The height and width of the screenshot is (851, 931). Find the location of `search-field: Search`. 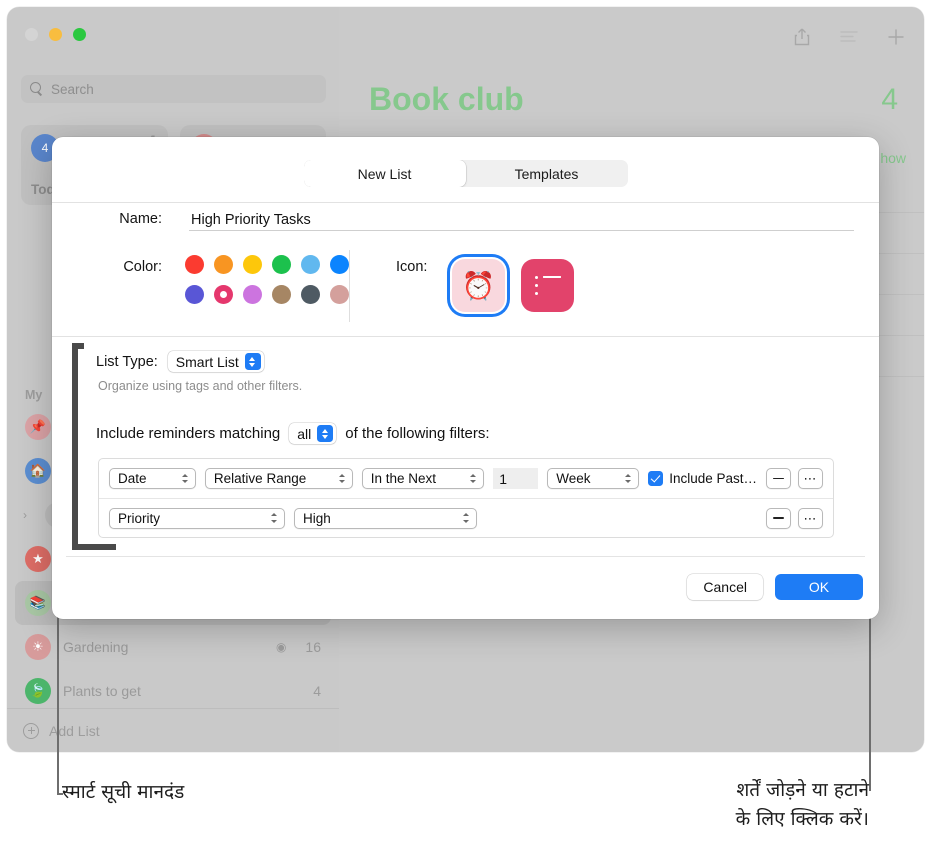

search-field: Search is located at coordinates (173, 89).